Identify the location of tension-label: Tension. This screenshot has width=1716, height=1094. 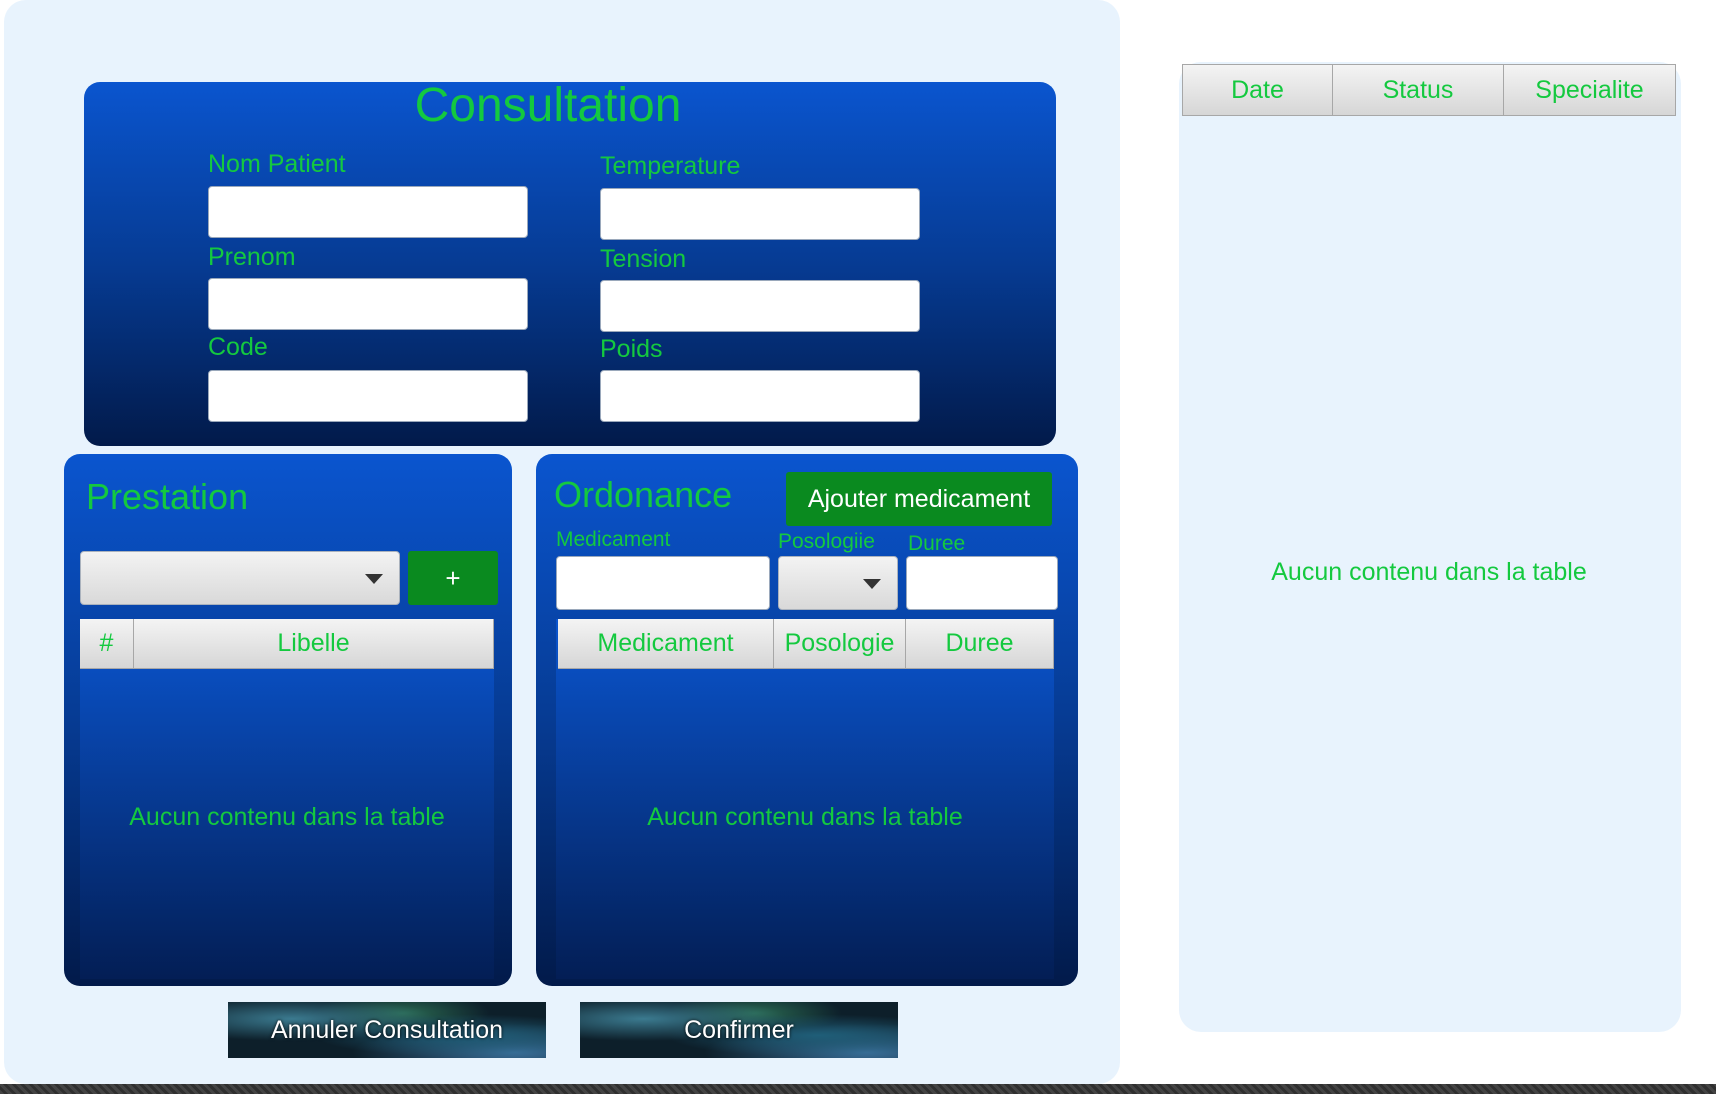
(643, 259).